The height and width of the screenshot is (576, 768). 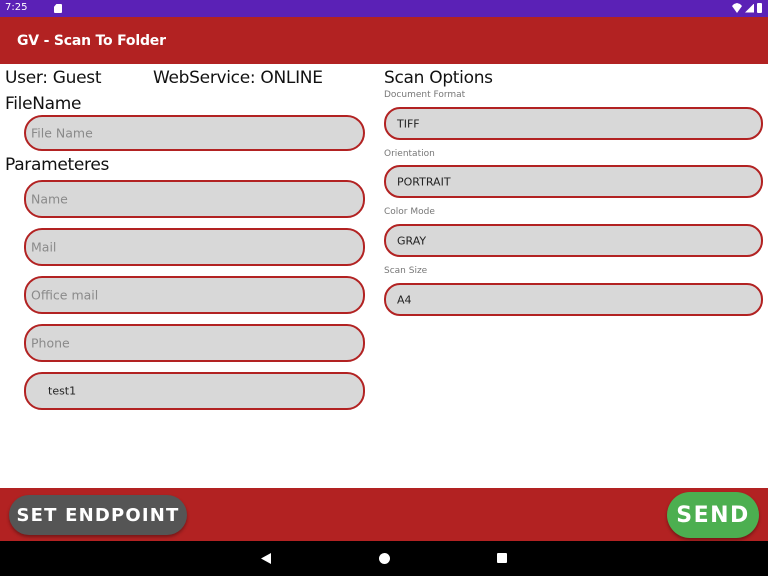 I want to click on filename-label: FileName, so click(x=43, y=104).